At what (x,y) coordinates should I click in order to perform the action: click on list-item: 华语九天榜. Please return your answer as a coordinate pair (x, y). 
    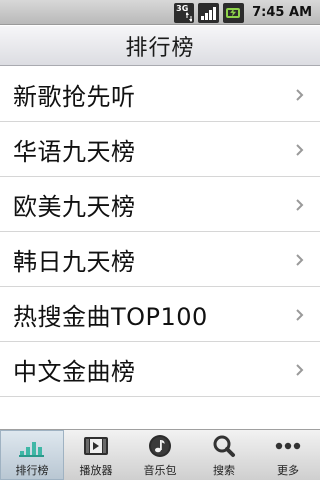
    Looking at the image, I should click on (160, 149).